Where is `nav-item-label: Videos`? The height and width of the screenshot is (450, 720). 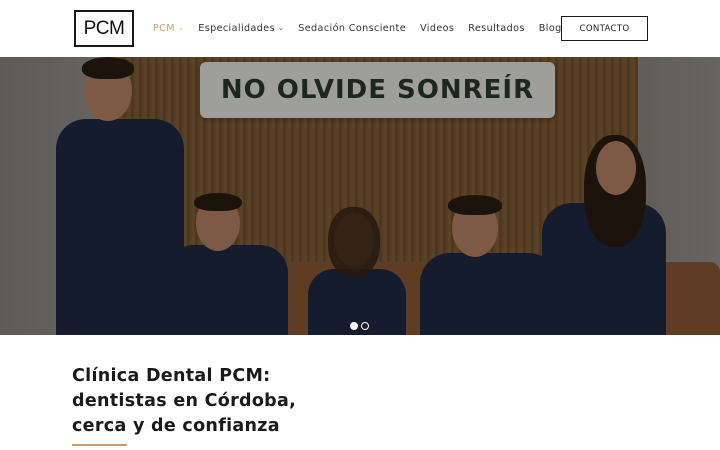
nav-item-label: Videos is located at coordinates (437, 28).